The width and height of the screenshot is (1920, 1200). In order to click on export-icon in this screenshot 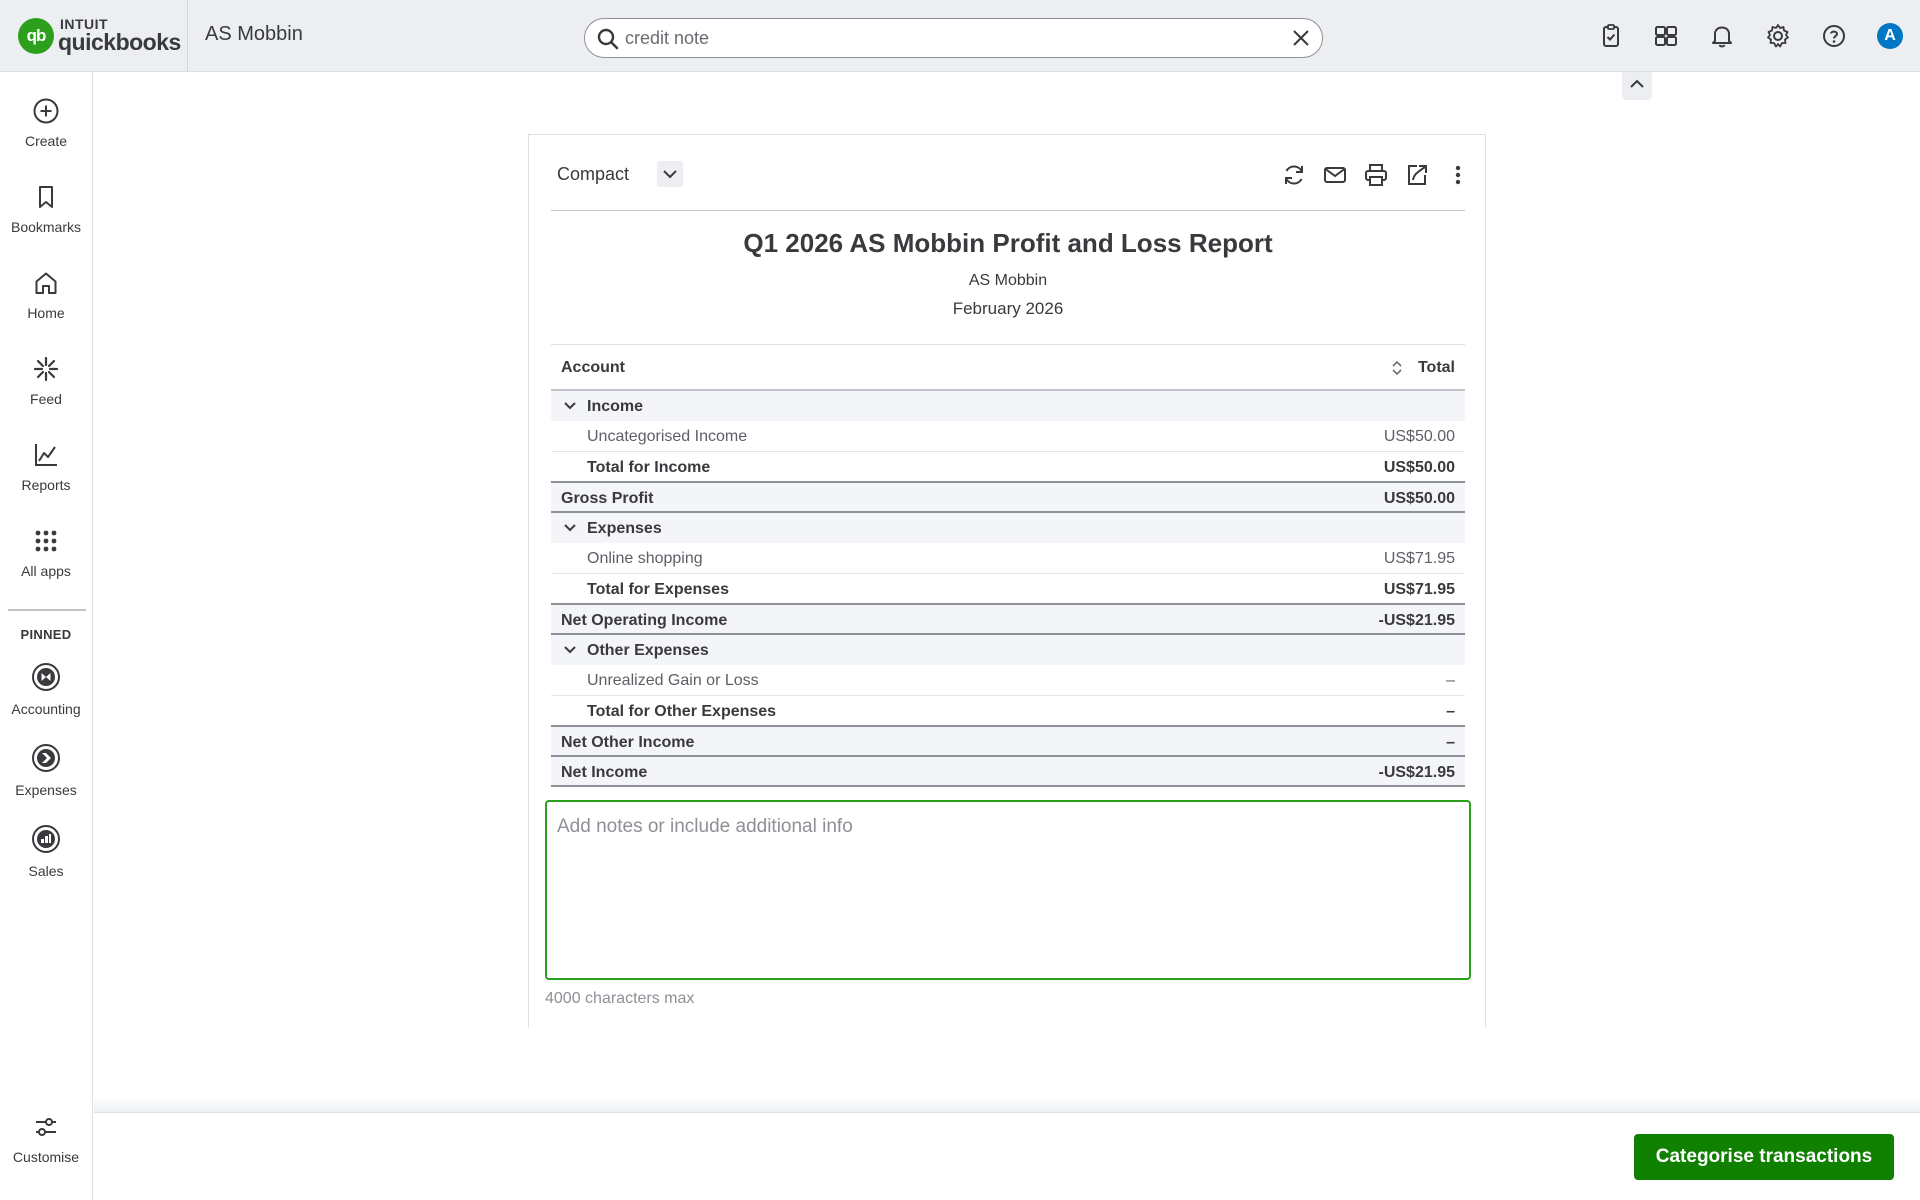, I will do `click(1417, 175)`.